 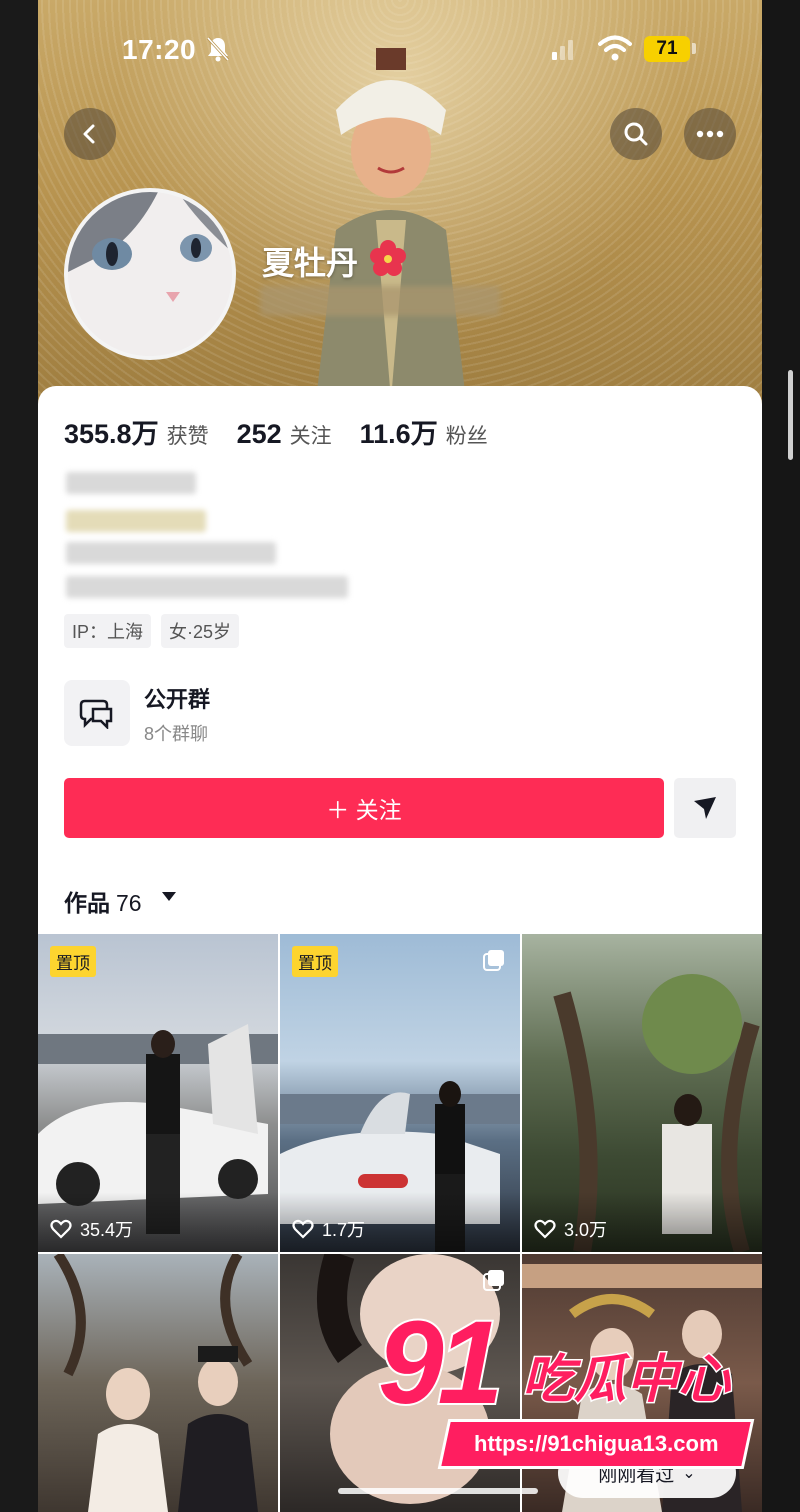 What do you see at coordinates (200, 631) in the screenshot?
I see `gender-age-tag: 女·25岁` at bounding box center [200, 631].